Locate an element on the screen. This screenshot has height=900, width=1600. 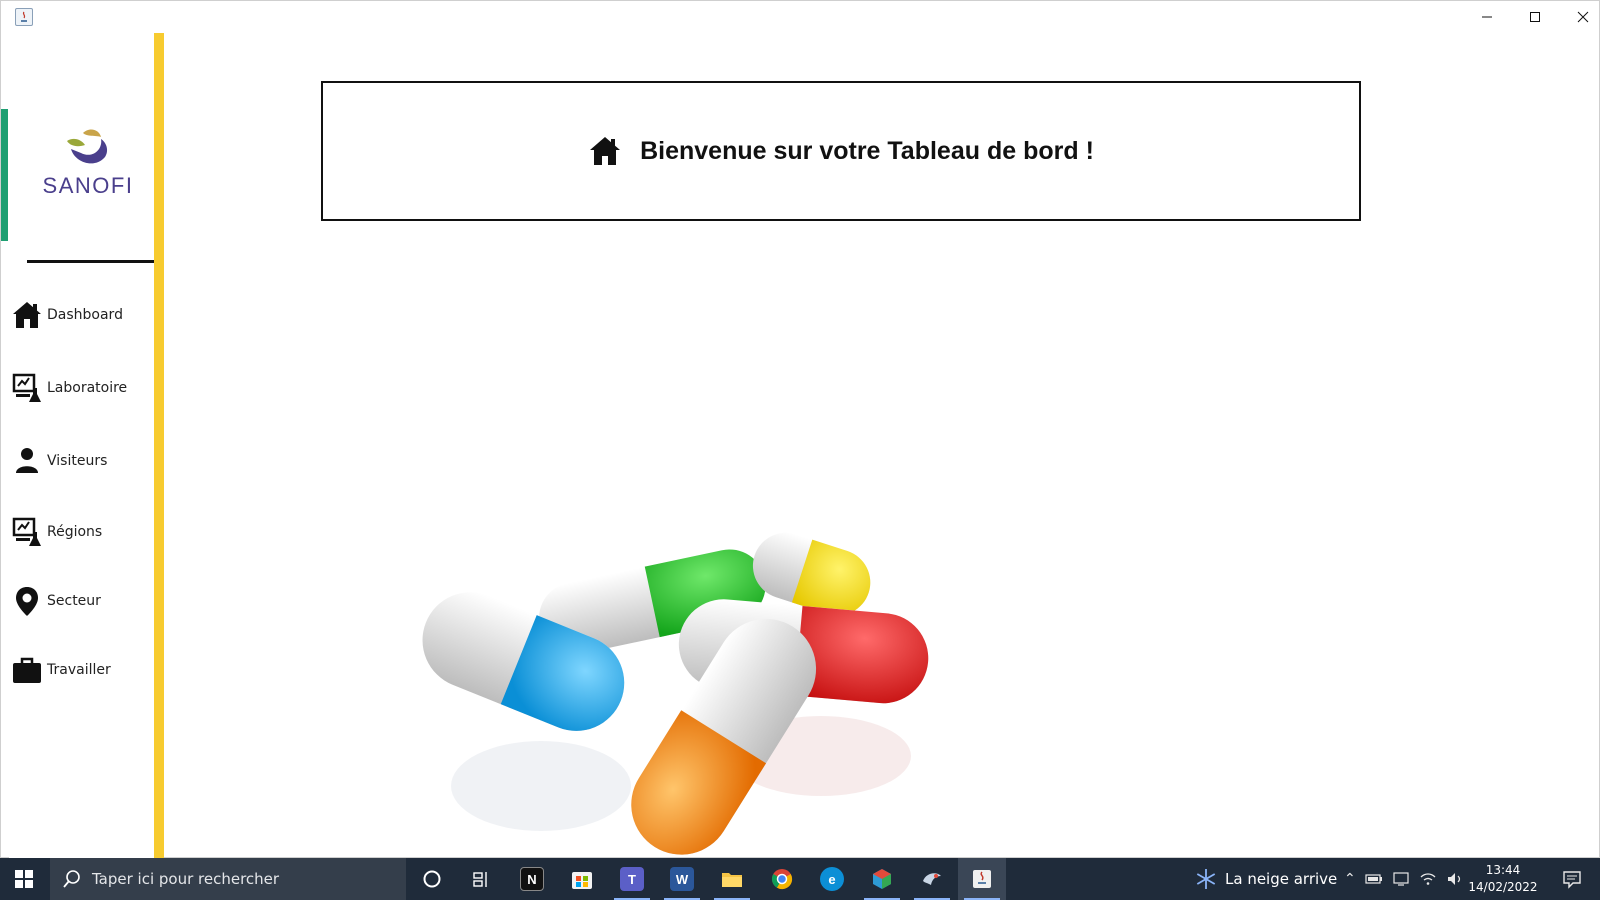
notion-icon: N is located at coordinates (532, 879).